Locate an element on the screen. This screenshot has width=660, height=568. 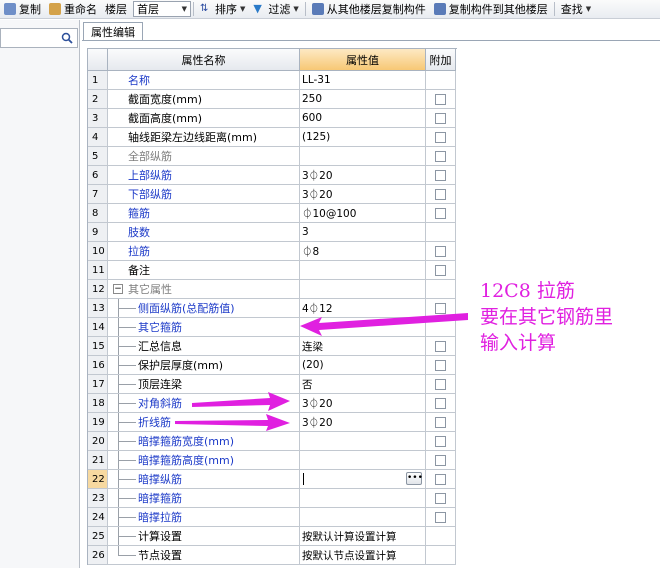
table-row: 20 暗撑箍筋宽度(mm) is located at coordinates (272, 441).